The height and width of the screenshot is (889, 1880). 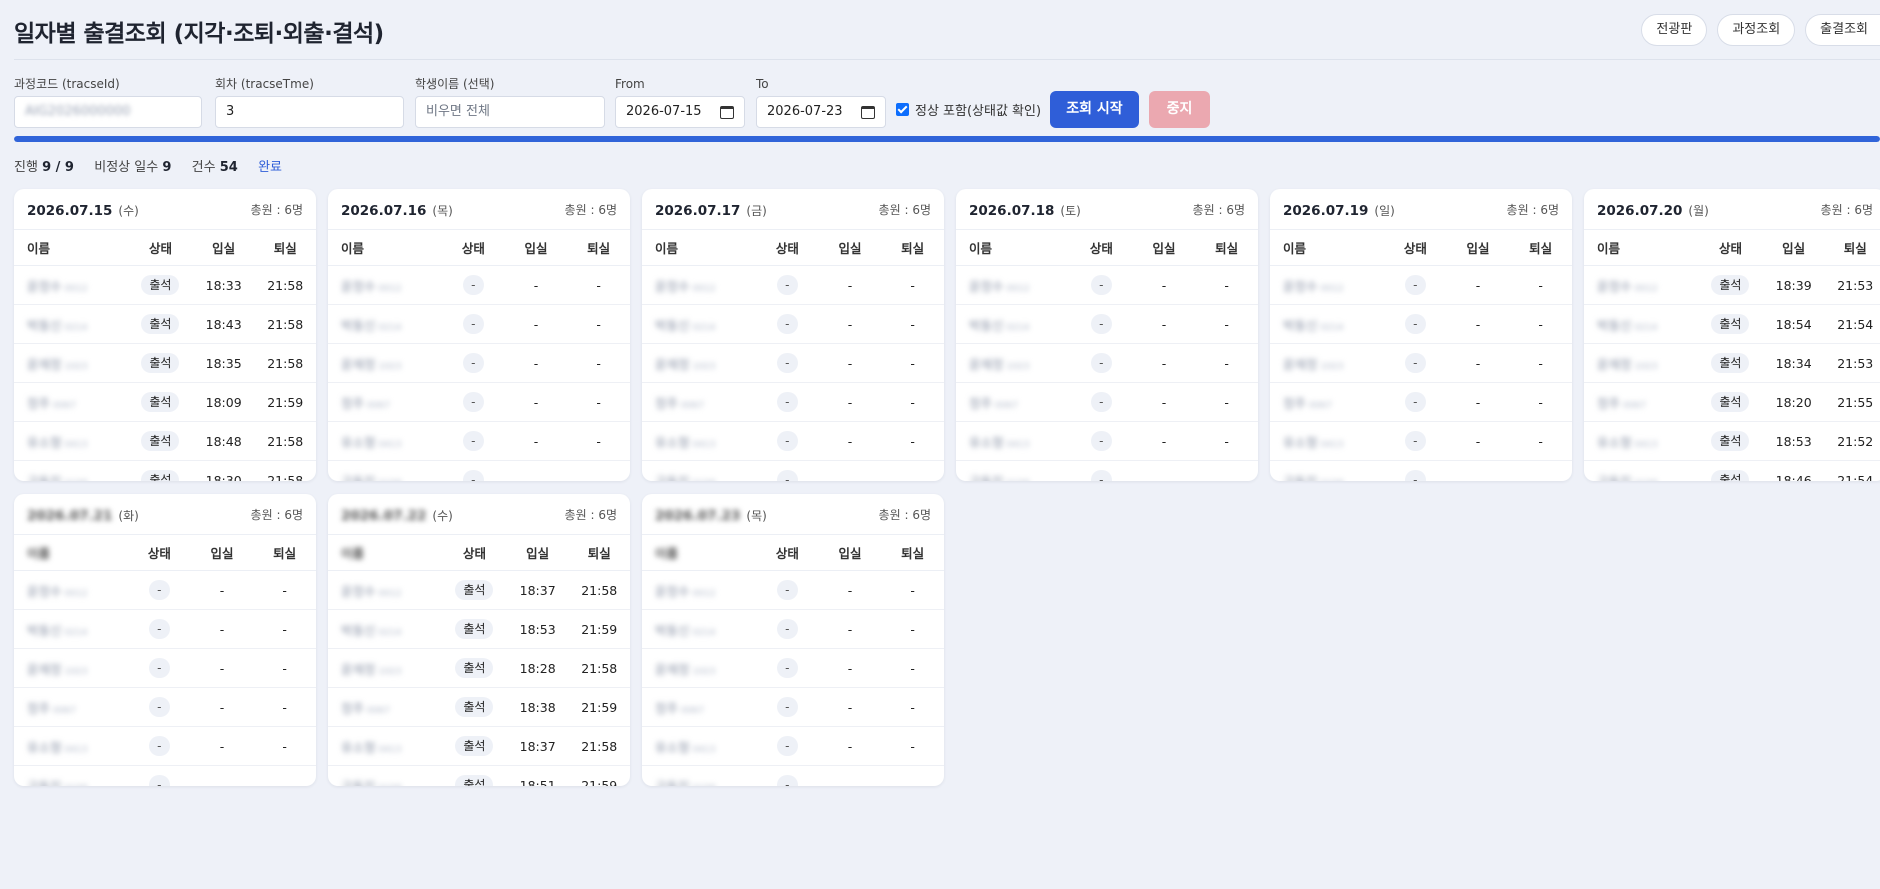 What do you see at coordinates (67, 84) in the screenshot?
I see `course-label: 과정코드 (tracseId)` at bounding box center [67, 84].